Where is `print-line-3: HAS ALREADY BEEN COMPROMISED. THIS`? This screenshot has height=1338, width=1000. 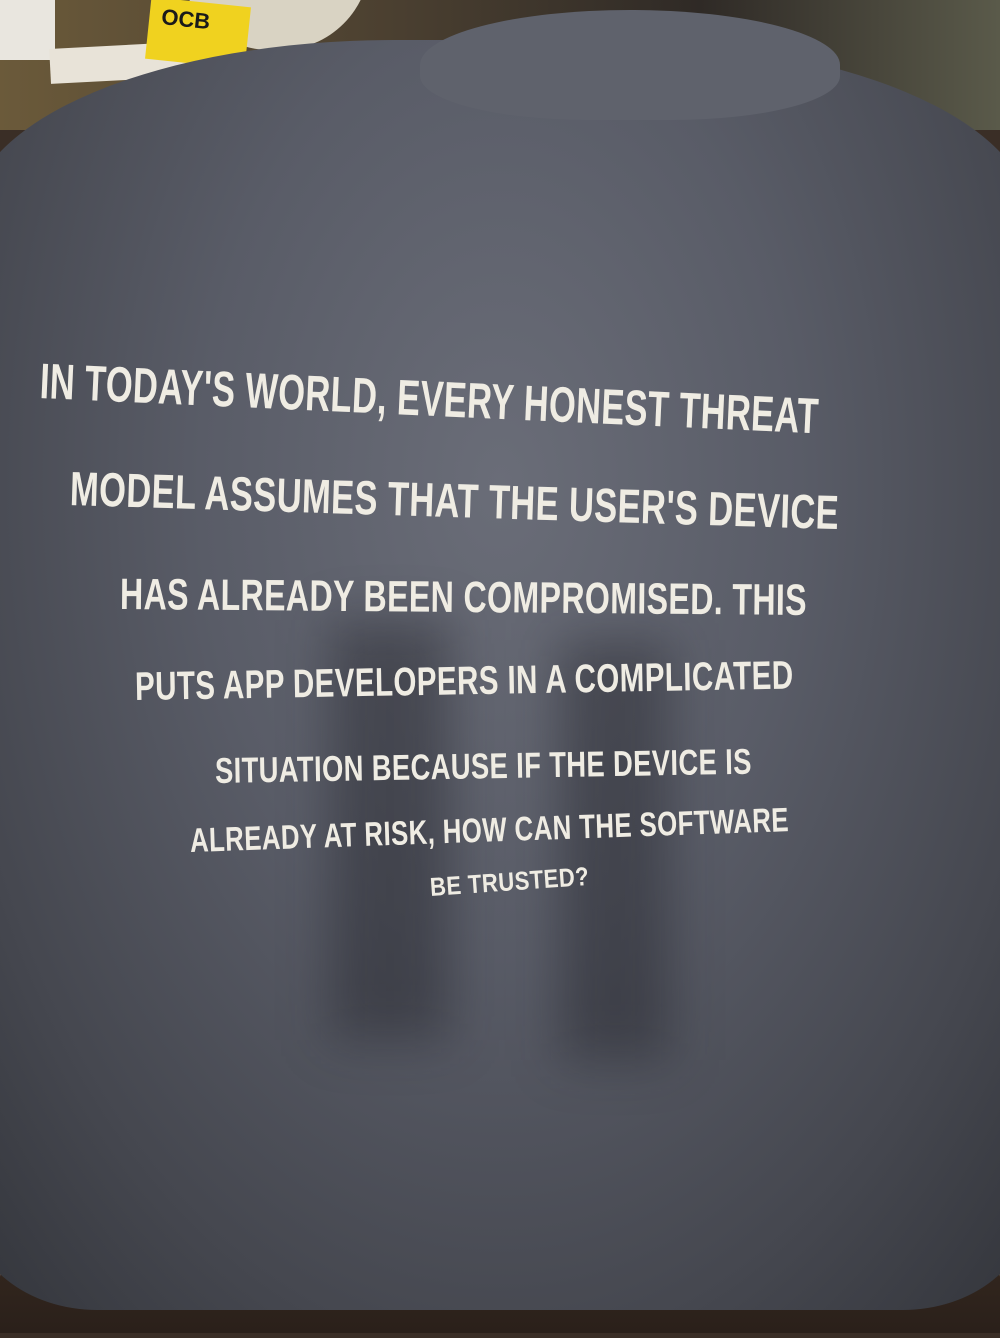
print-line-3: HAS ALREADY BEEN COMPROMISED. THIS is located at coordinates (463, 597).